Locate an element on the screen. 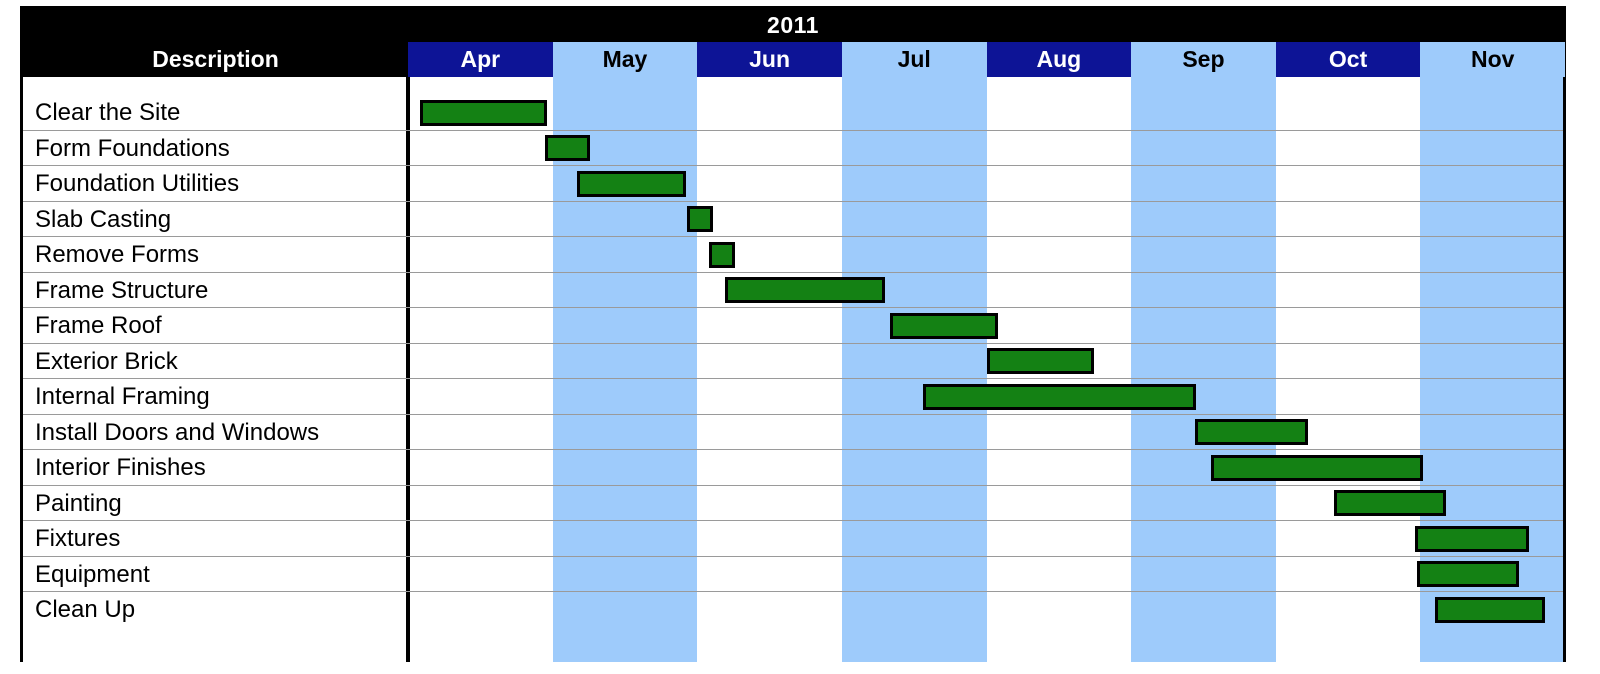 The width and height of the screenshot is (1600, 674). year-banner: 2011 is located at coordinates (793, 25).